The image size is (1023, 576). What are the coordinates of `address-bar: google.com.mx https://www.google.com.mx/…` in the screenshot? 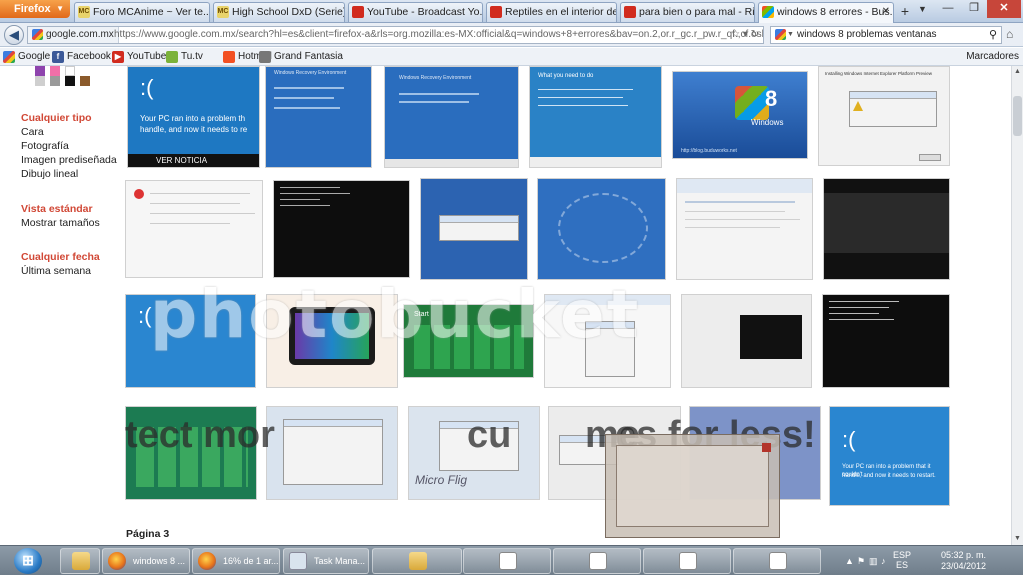 It's located at (395, 35).